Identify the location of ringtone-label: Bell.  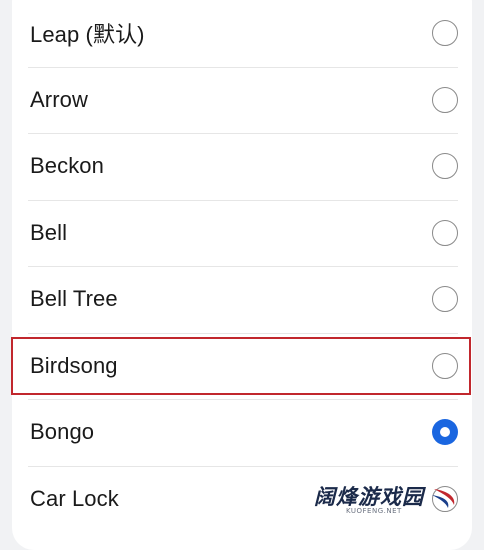
(48, 233).